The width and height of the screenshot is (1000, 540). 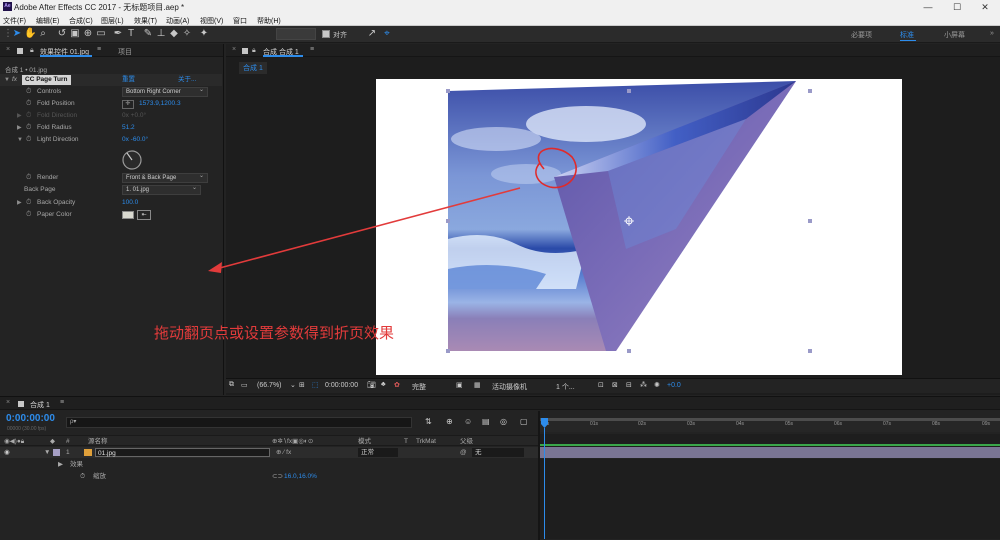 What do you see at coordinates (231, 385) in the screenshot?
I see `always-preview-icon: ⧉` at bounding box center [231, 385].